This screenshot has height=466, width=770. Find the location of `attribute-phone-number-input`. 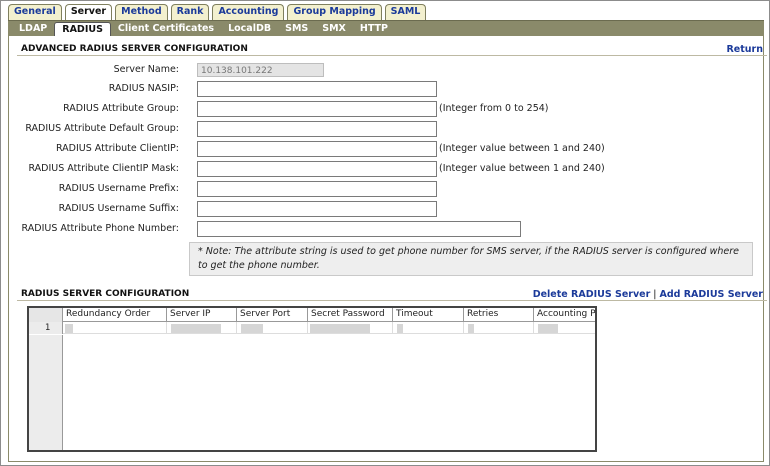

attribute-phone-number-input is located at coordinates (359, 229).